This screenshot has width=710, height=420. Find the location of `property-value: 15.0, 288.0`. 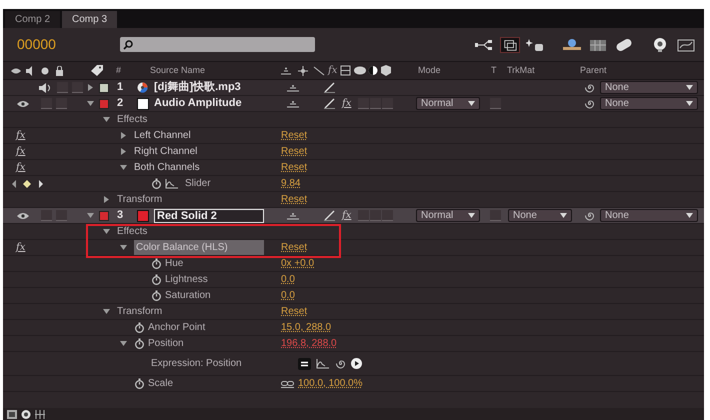

property-value: 15.0, 288.0 is located at coordinates (306, 327).